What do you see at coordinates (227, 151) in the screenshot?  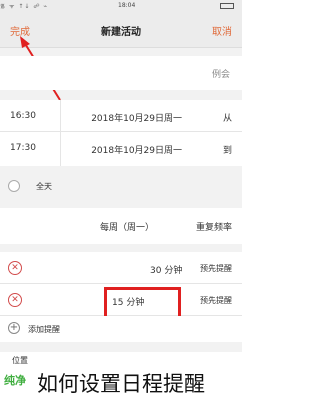 I see `end-label: 到` at bounding box center [227, 151].